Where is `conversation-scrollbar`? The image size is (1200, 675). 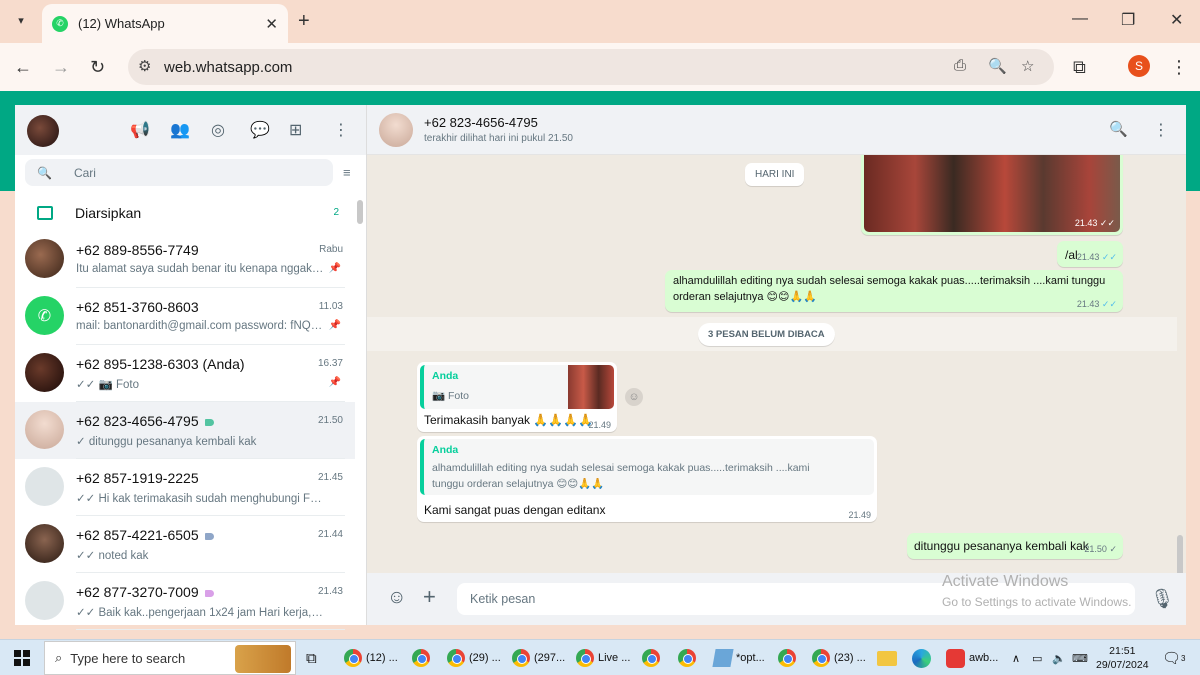
conversation-scrollbar is located at coordinates (1180, 554).